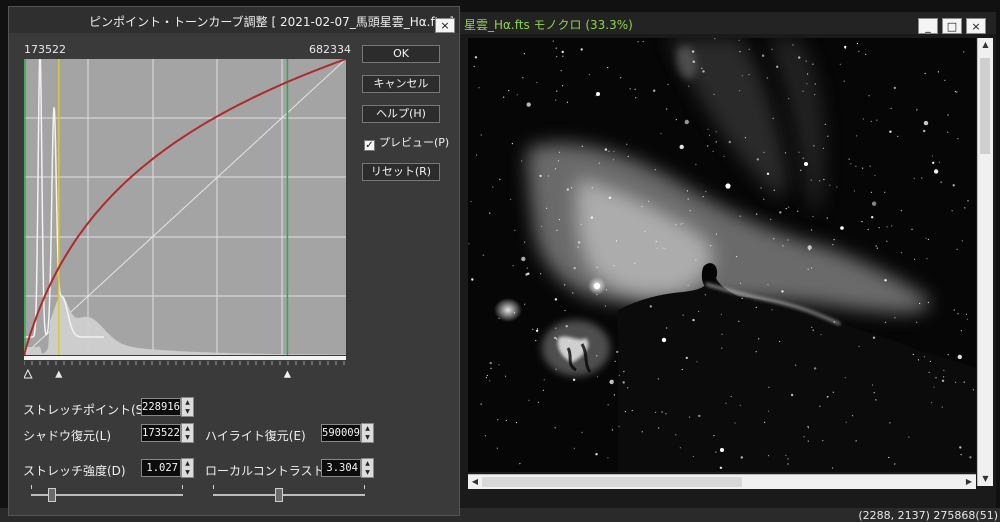 This screenshot has width=1000, height=522. Describe the element at coordinates (279, 495) in the screenshot. I see `local-contrast-slider-knob` at that location.